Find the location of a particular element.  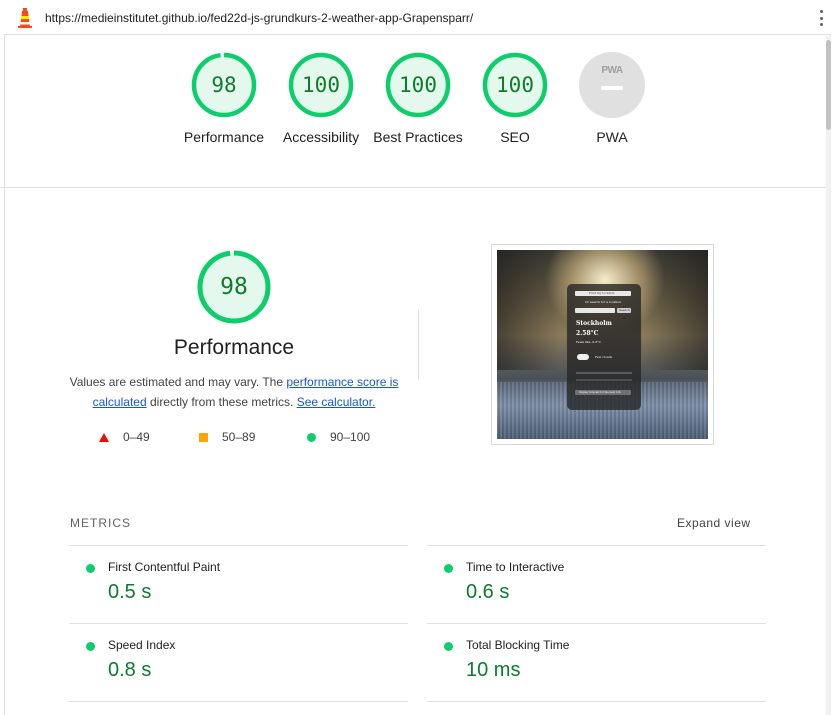

metric-title: First Contentful Paint is located at coordinates (164, 567).